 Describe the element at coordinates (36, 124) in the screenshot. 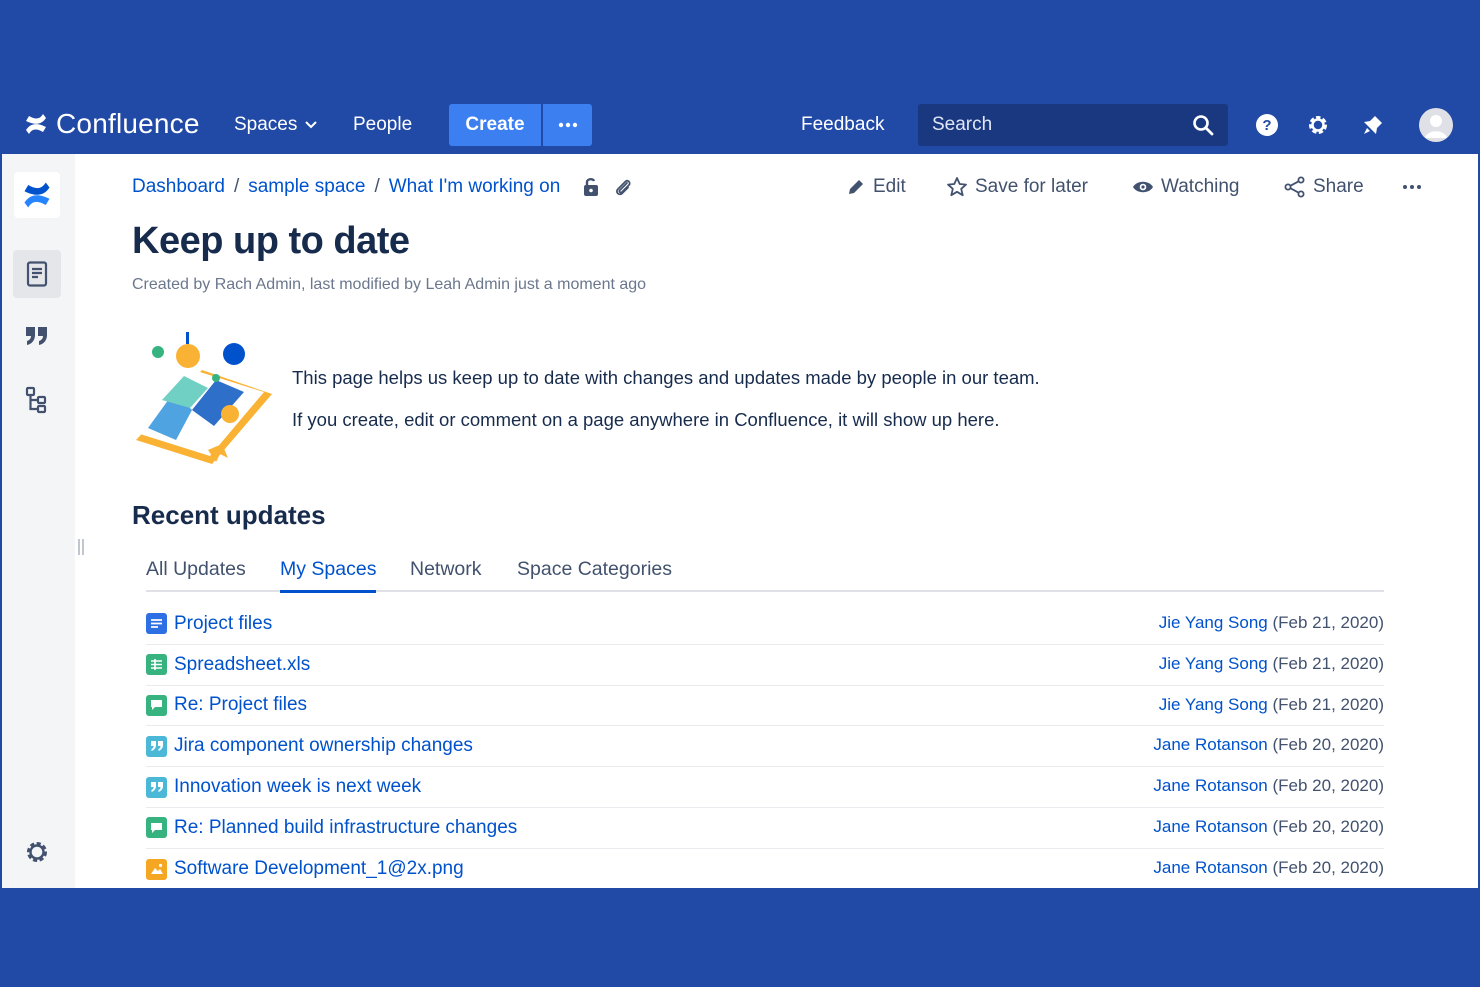

I see `confluence-logo-icon` at that location.